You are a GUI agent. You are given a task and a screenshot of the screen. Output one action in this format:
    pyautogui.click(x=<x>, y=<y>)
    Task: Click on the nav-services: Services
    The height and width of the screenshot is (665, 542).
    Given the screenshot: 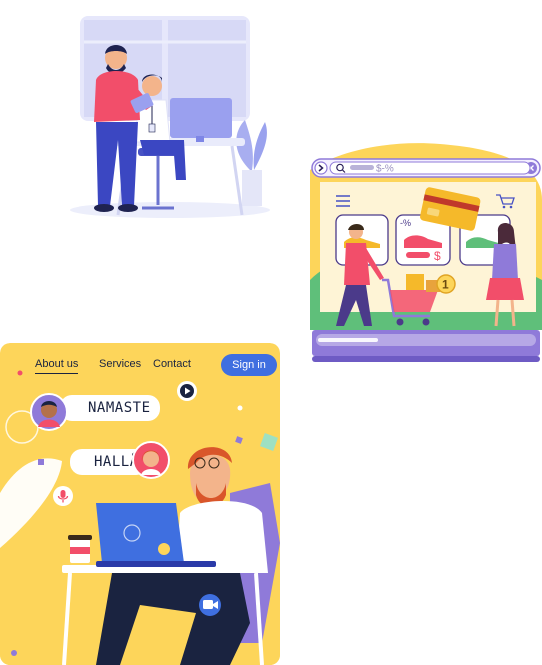 What is the action you would take?
    pyautogui.click(x=120, y=364)
    